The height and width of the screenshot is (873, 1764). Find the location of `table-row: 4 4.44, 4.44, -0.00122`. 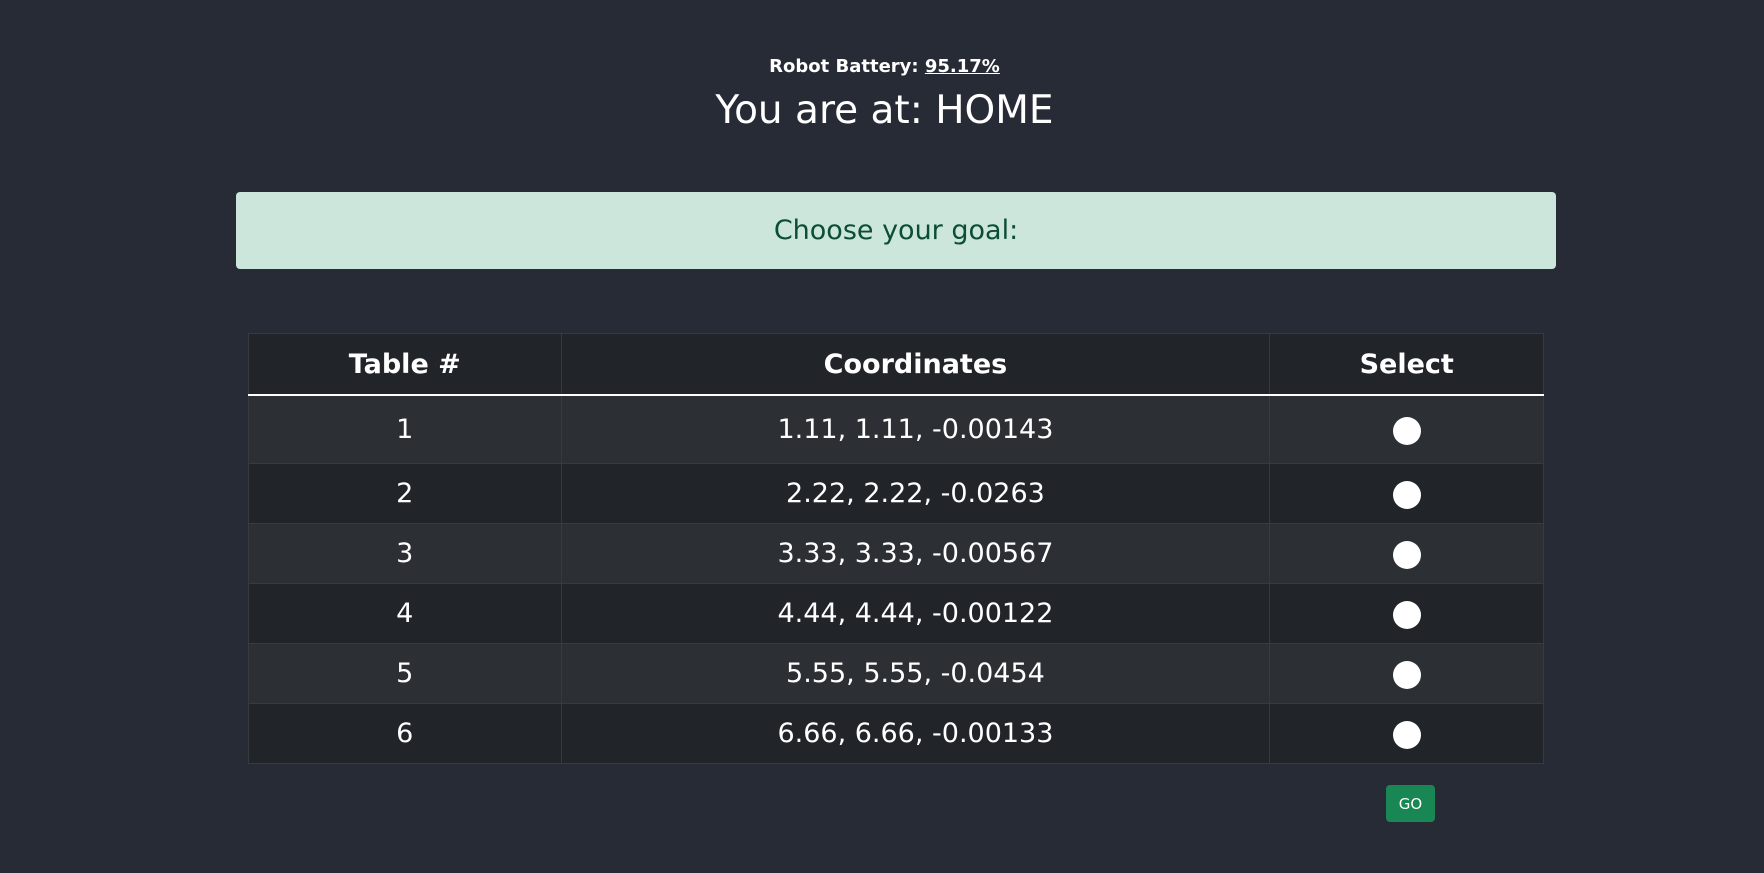

table-row: 4 4.44, 4.44, -0.00122 is located at coordinates (896, 613).